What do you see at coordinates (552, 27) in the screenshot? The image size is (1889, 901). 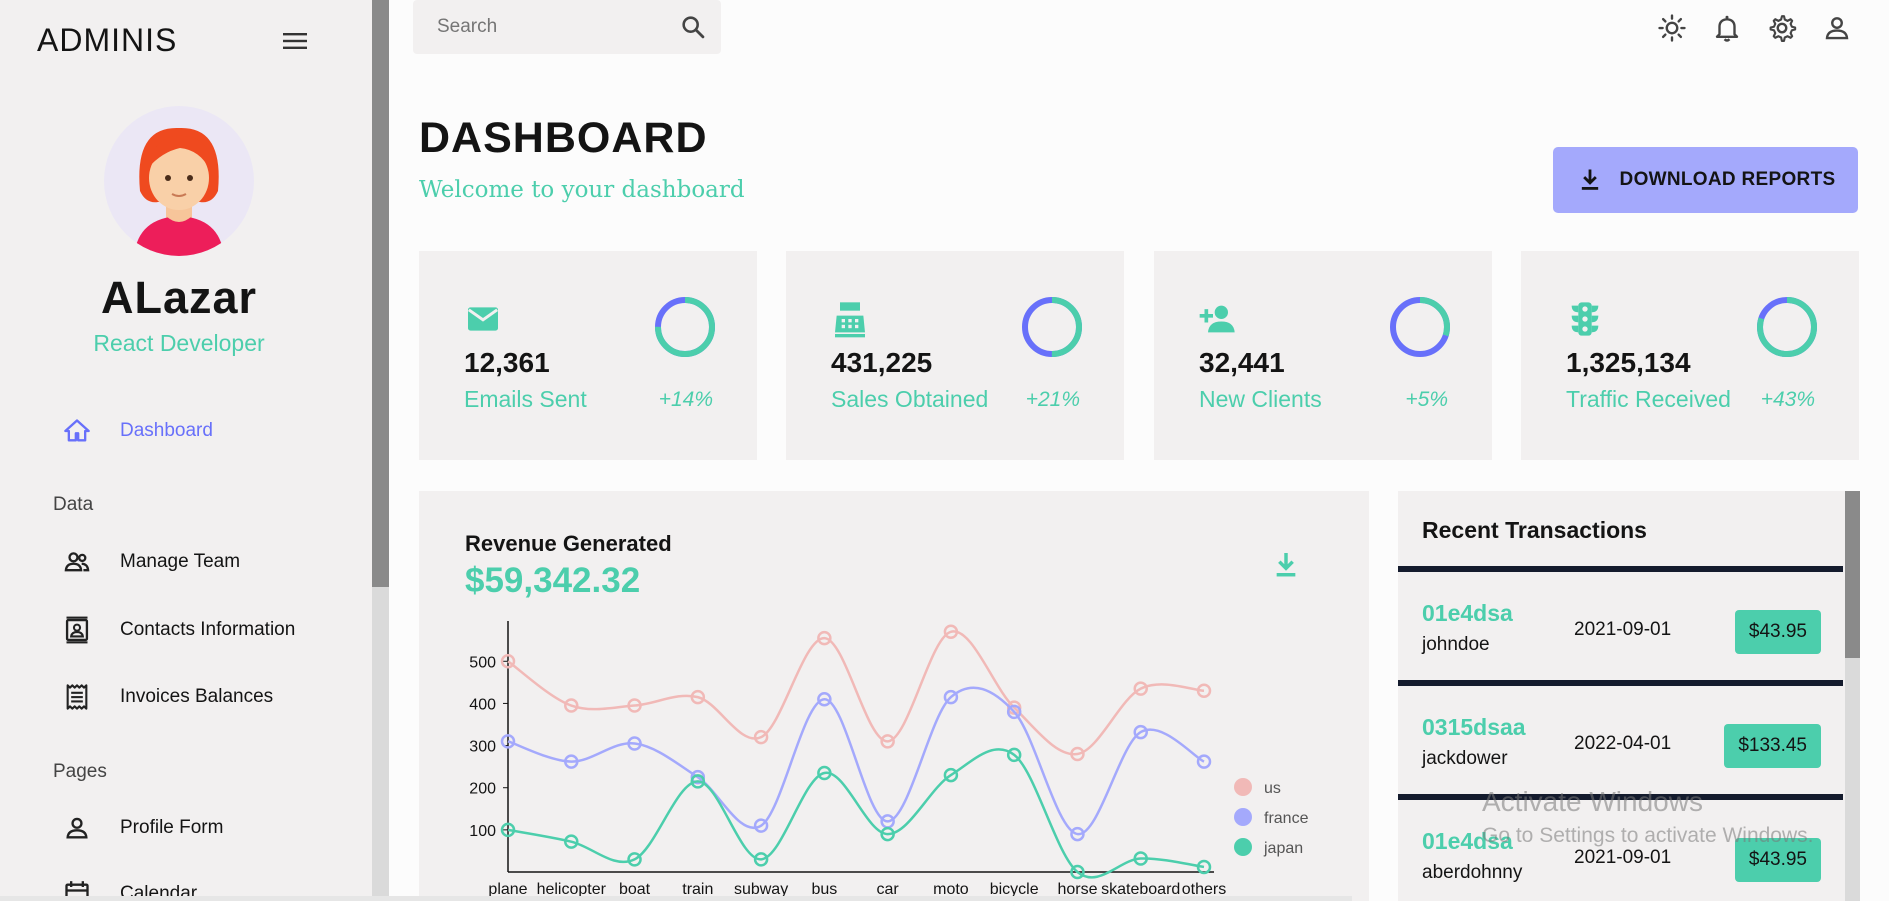 I see `search-input` at bounding box center [552, 27].